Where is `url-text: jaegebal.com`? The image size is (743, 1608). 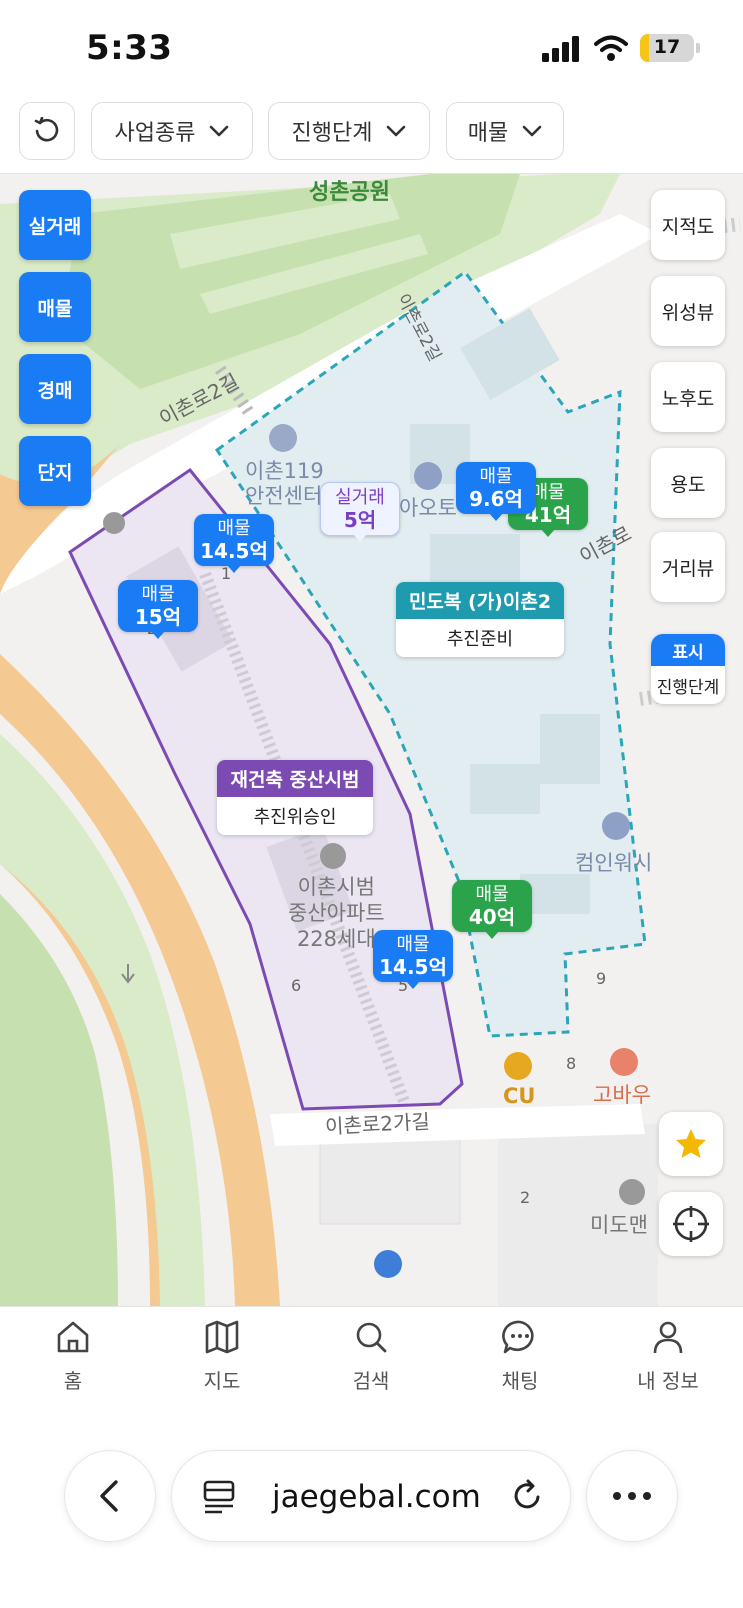
url-text: jaegebal.com is located at coordinates (376, 1497).